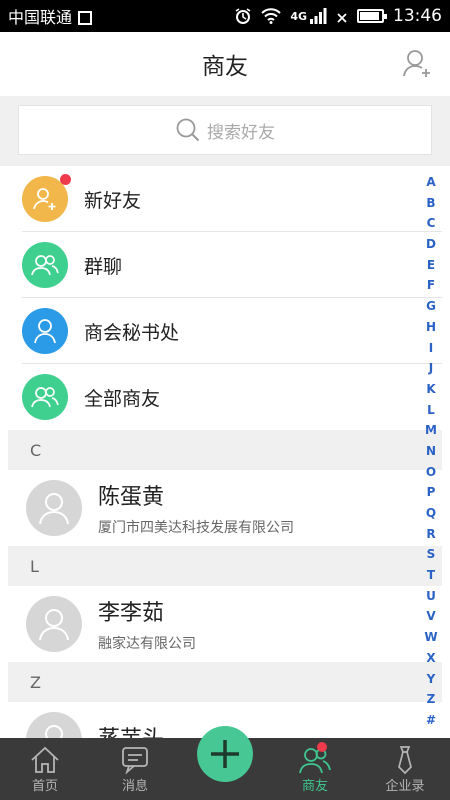 The image size is (450, 800). Describe the element at coordinates (431, 575) in the screenshot. I see `index-letter: T` at that location.